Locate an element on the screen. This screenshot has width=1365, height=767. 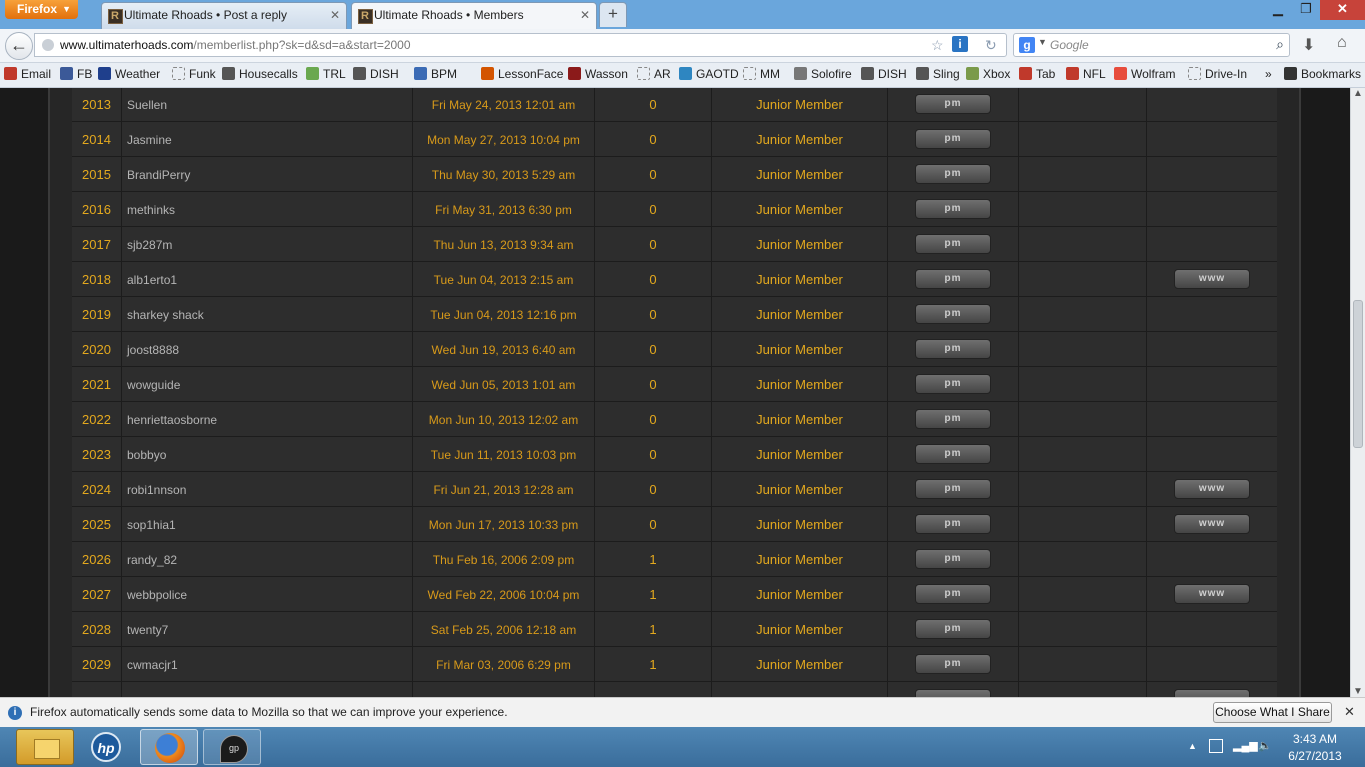
member-post-count is located at coordinates (653, 689).